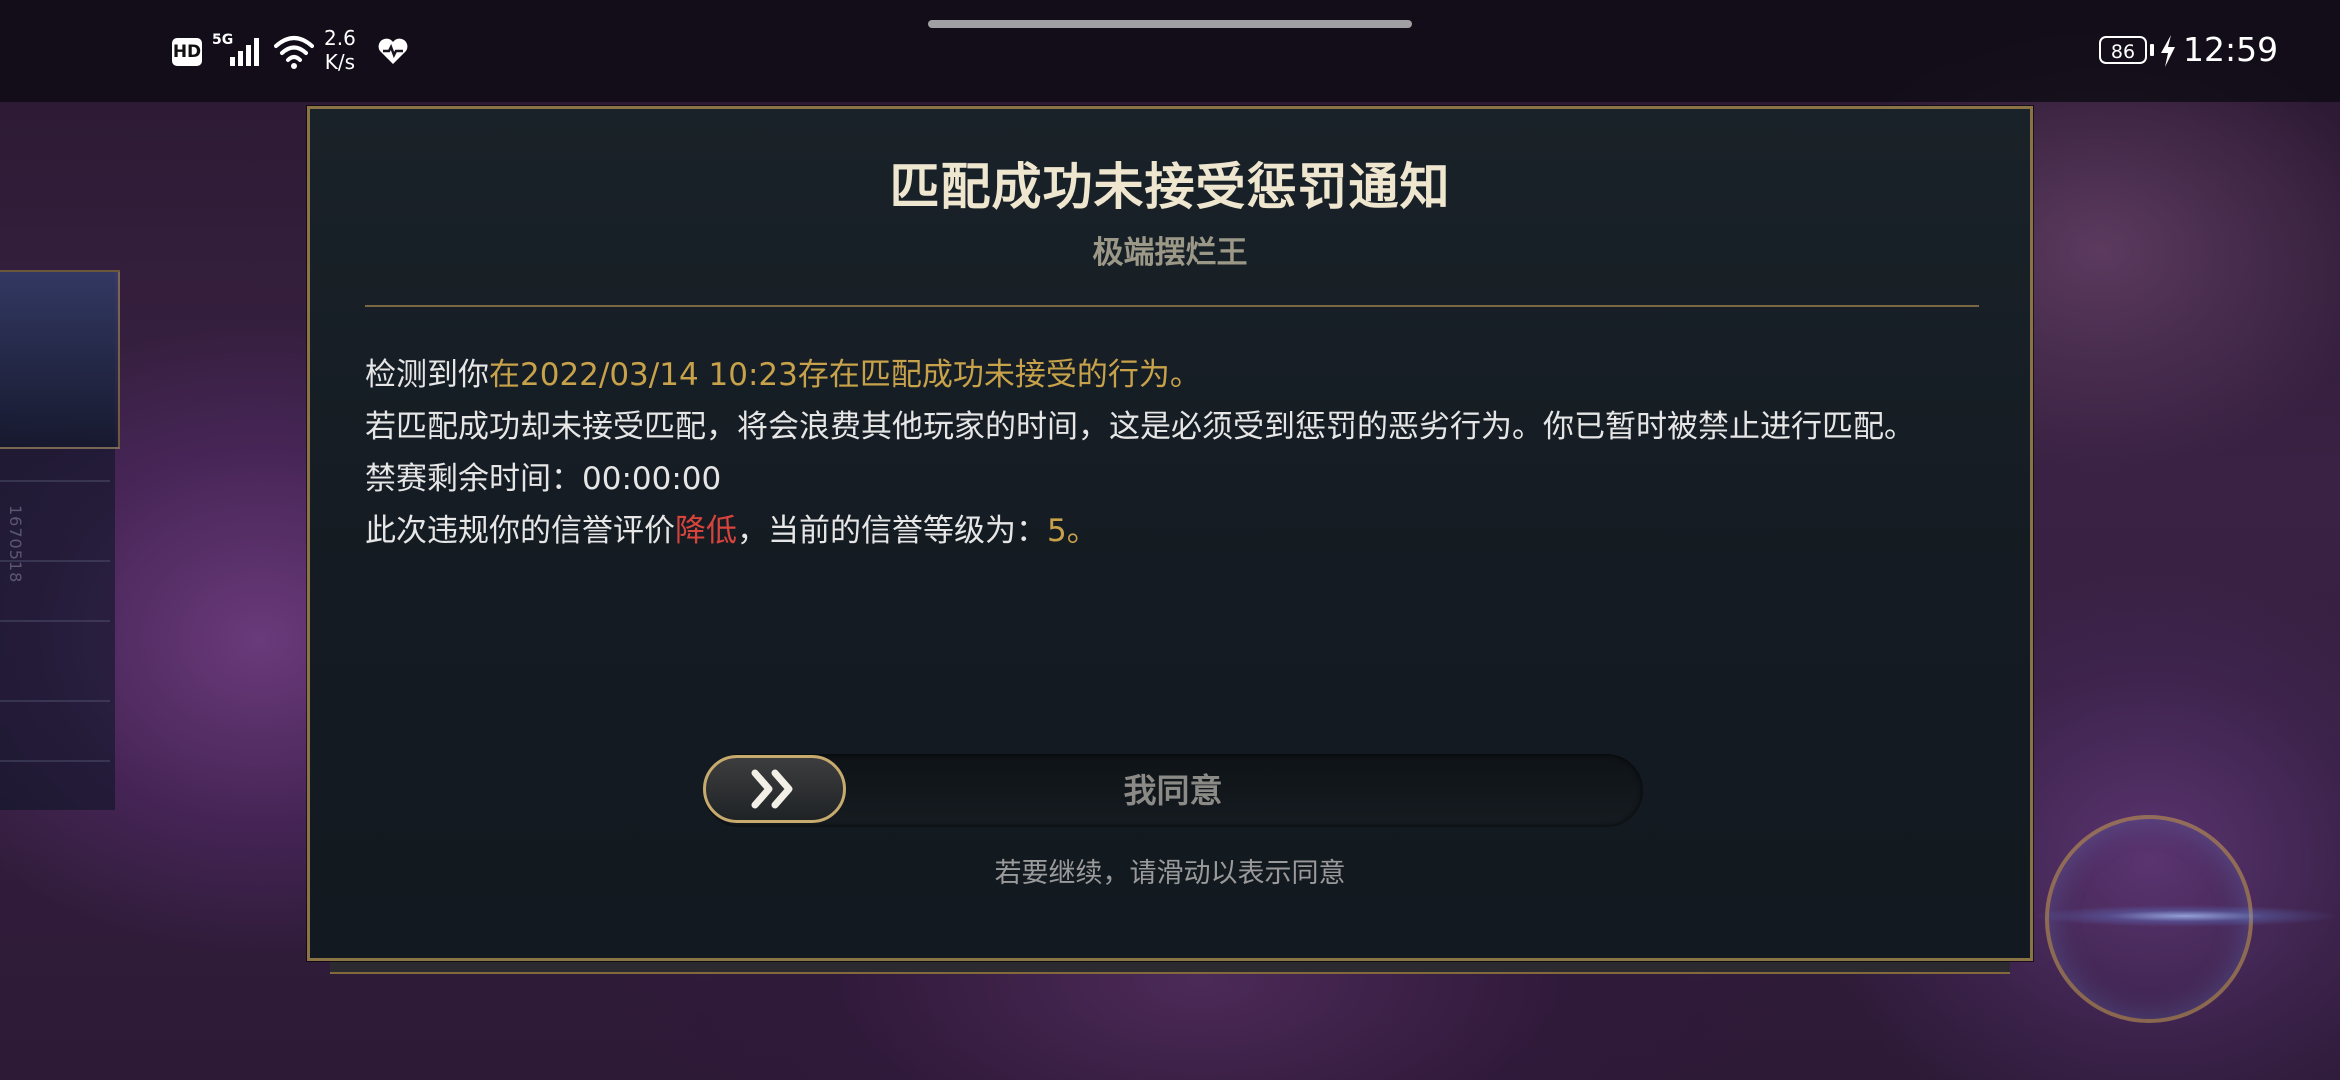  I want to click on dialog-shadow, so click(1170, 967).